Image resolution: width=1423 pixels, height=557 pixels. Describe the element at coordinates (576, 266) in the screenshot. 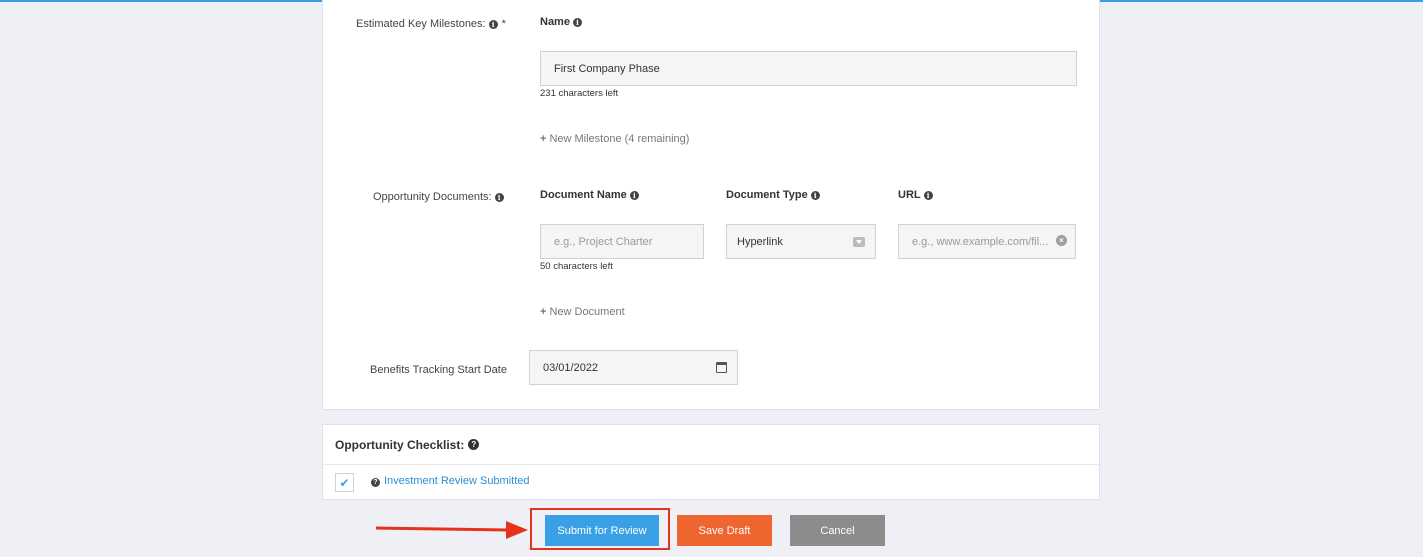

I see `document-name-char-count: 50 characters left` at that location.